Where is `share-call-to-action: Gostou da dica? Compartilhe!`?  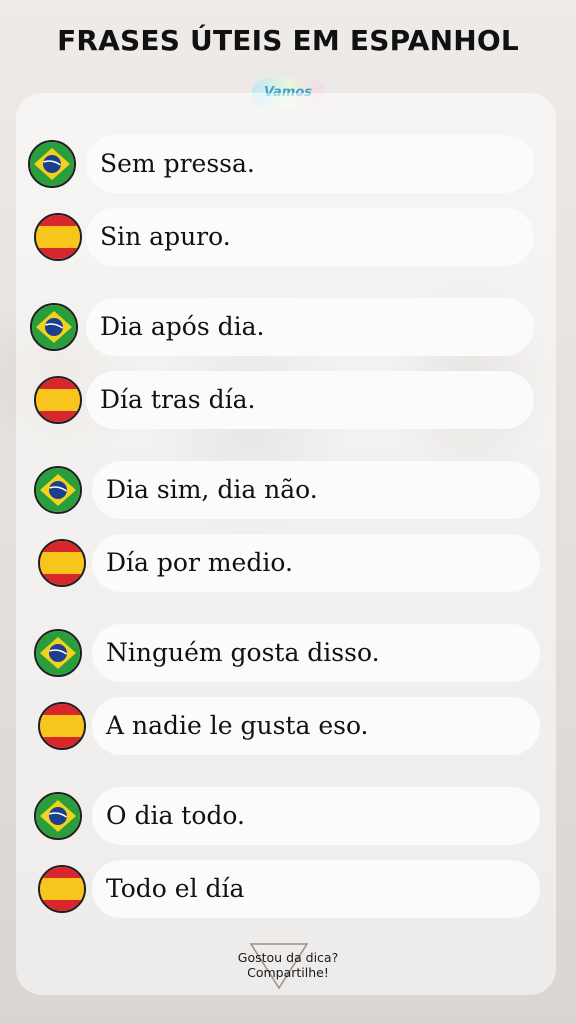 share-call-to-action: Gostou da dica? Compartilhe! is located at coordinates (288, 965).